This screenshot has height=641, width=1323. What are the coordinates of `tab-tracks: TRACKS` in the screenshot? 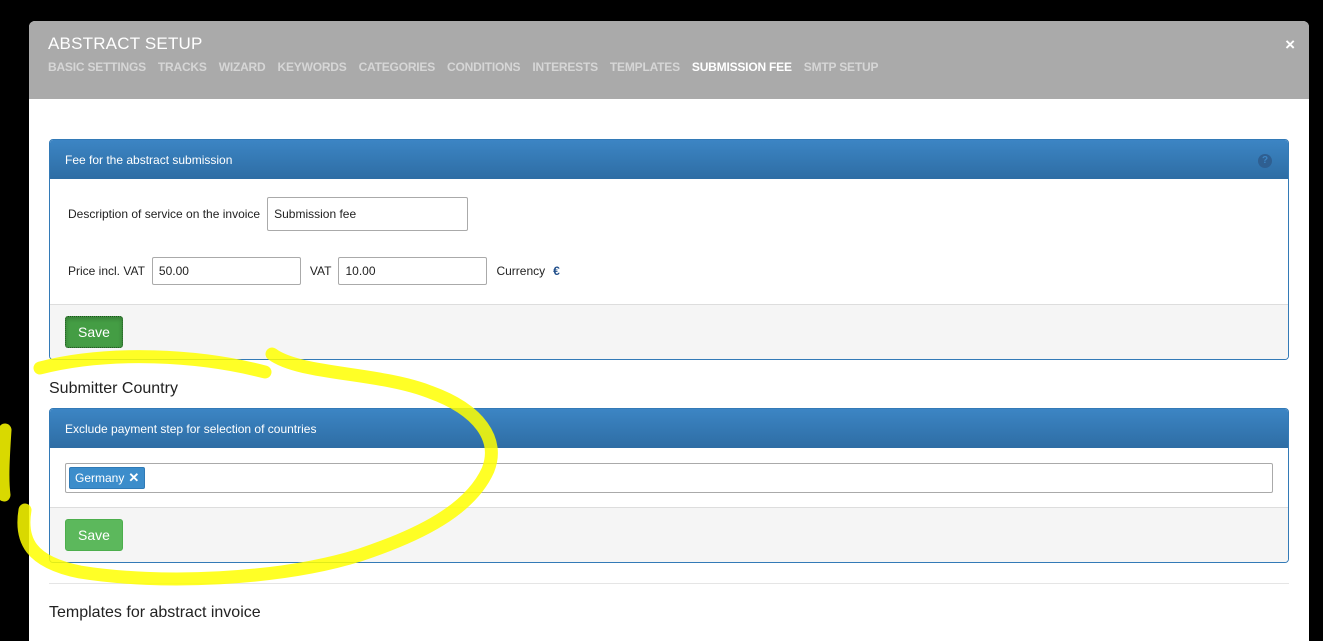 It's located at (182, 67).